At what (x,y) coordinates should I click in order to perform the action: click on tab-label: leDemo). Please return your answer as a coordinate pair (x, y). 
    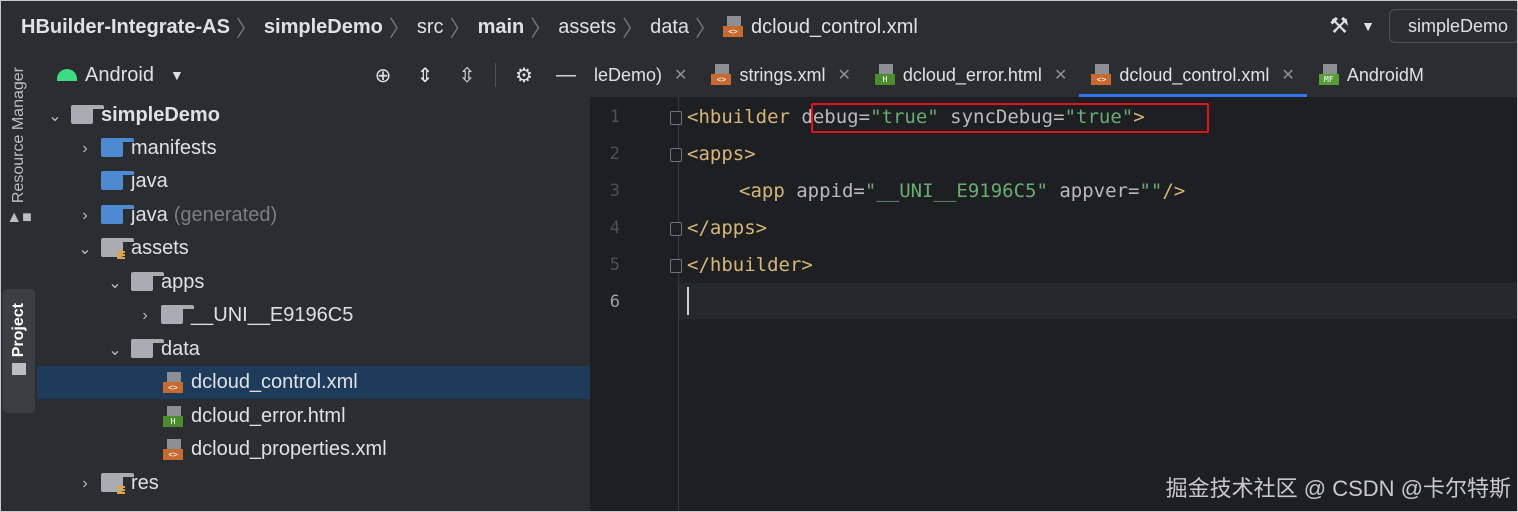
    Looking at the image, I should click on (628, 74).